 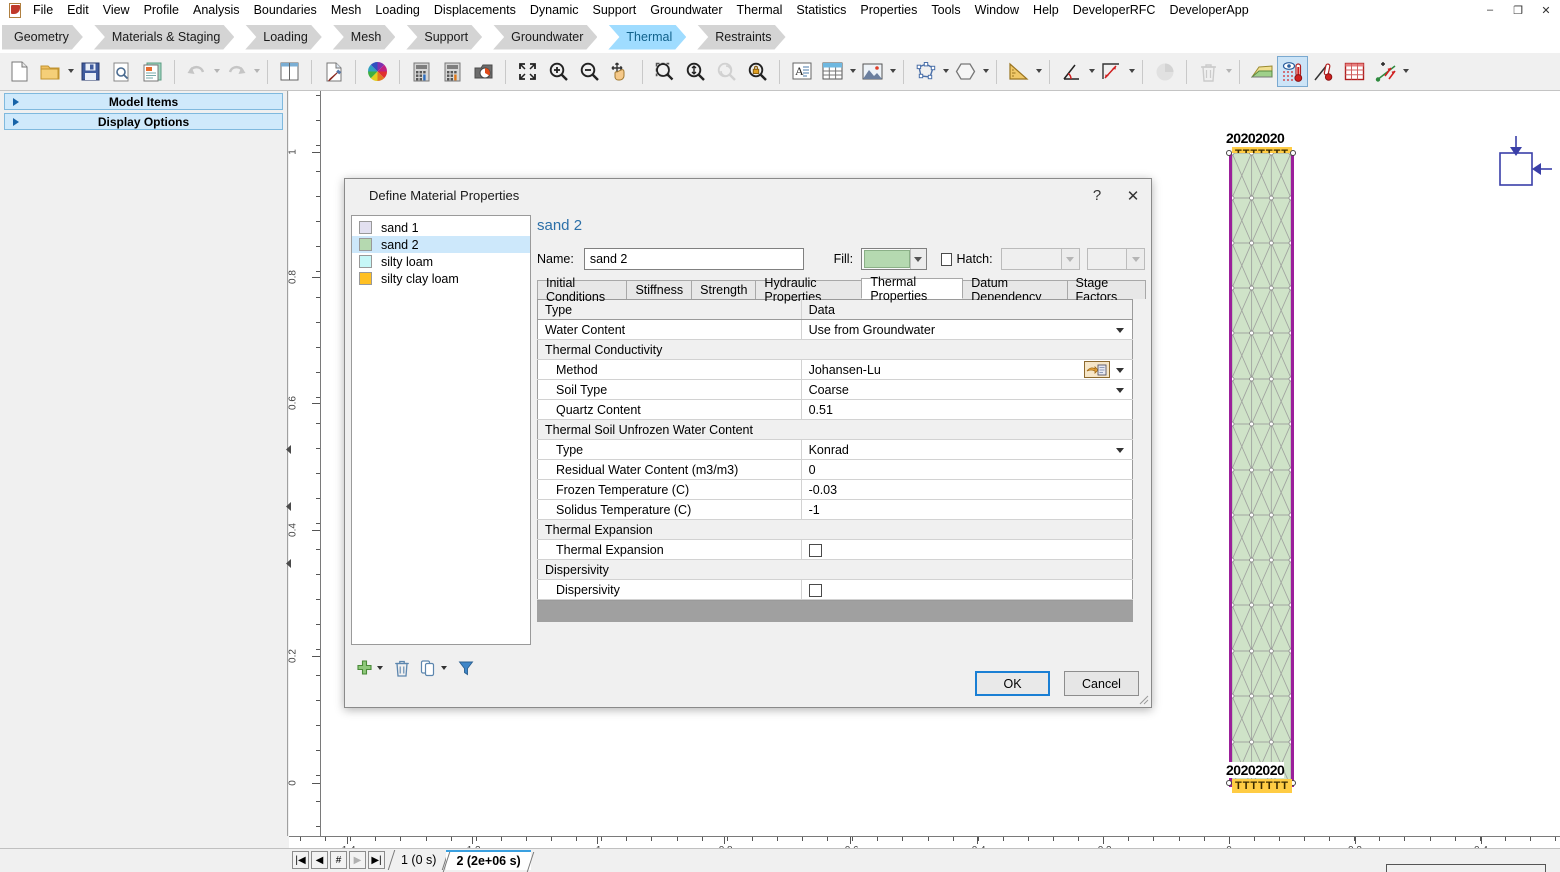 I want to click on close-button: ✕, so click(x=1546, y=10).